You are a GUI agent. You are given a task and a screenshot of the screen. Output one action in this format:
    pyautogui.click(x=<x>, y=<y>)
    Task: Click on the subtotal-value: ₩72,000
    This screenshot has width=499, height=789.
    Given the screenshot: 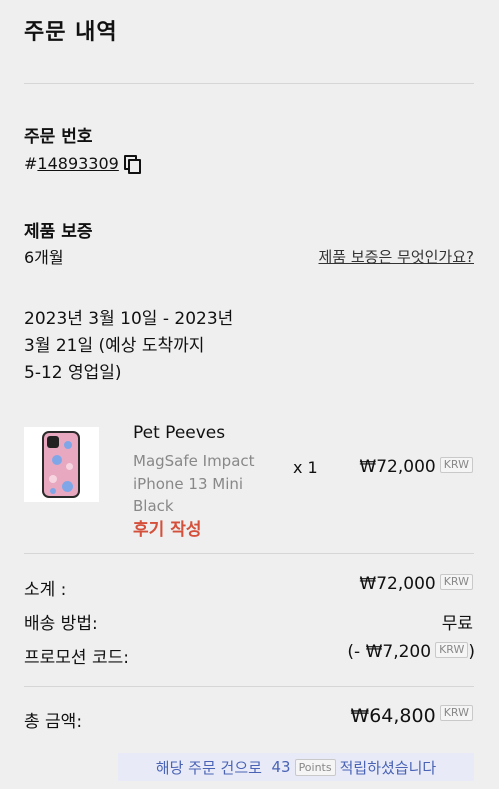 What is the action you would take?
    pyautogui.click(x=397, y=584)
    